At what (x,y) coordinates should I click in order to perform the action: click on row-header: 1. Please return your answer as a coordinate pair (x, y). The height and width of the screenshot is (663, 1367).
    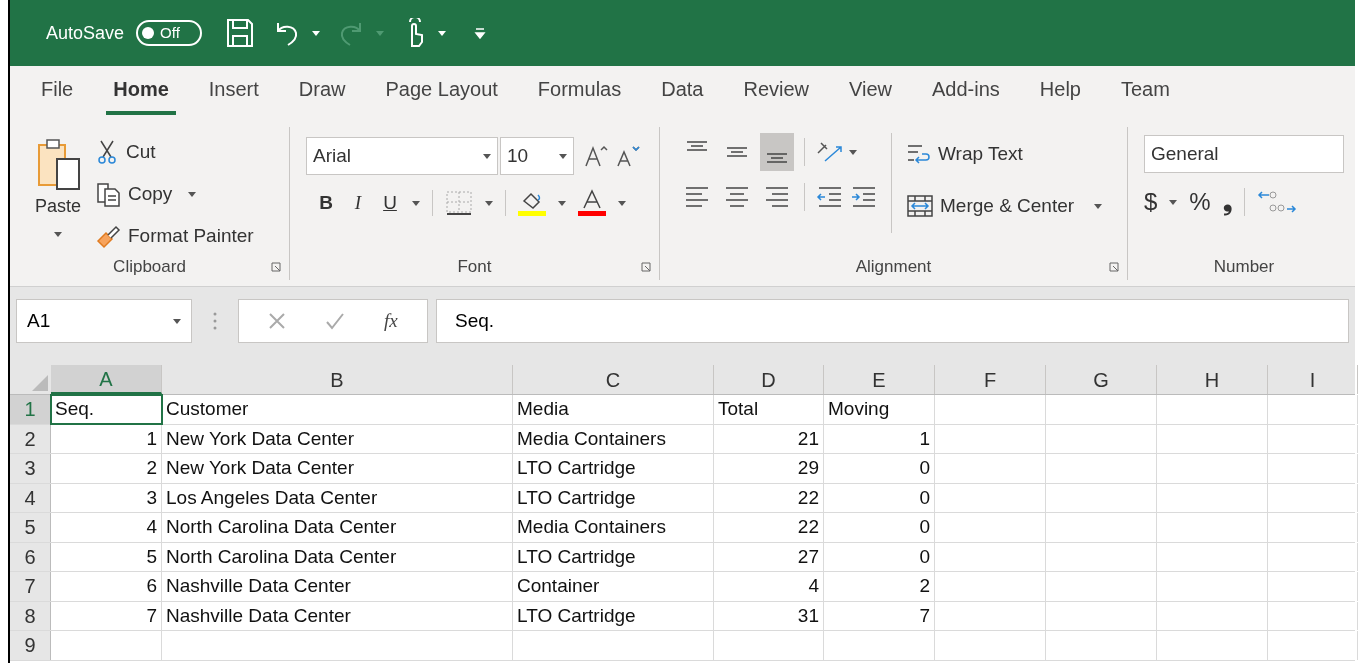
    Looking at the image, I should click on (30, 409).